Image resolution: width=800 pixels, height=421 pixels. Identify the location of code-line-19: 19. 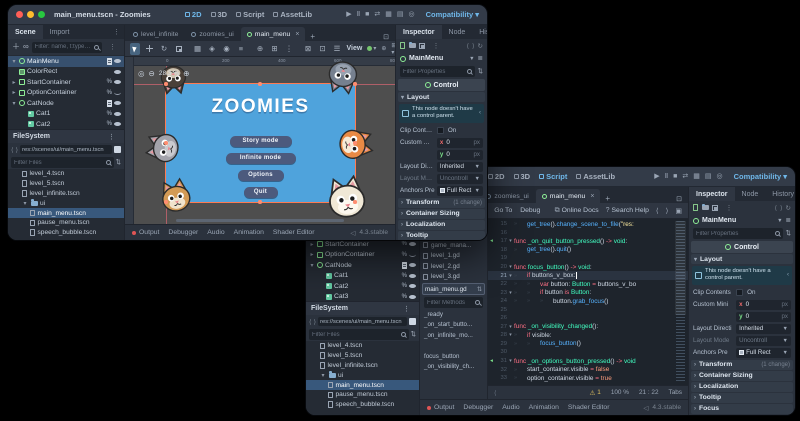
(588, 258).